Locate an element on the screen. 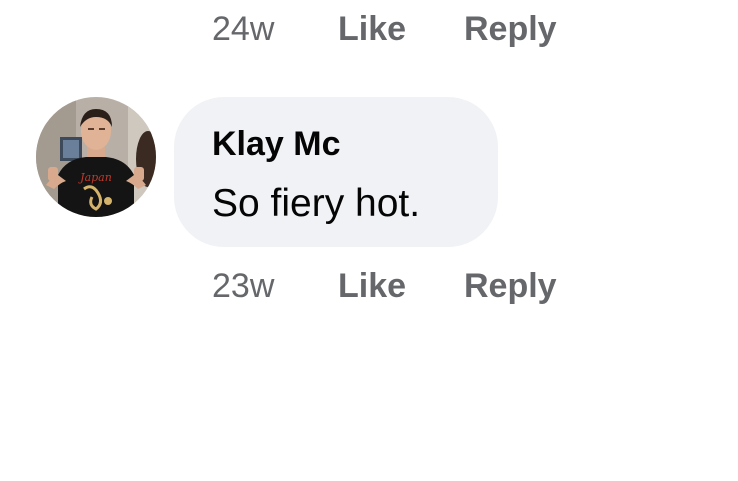 This screenshot has height=481, width=738. avatar: Japan is located at coordinates (96, 157).